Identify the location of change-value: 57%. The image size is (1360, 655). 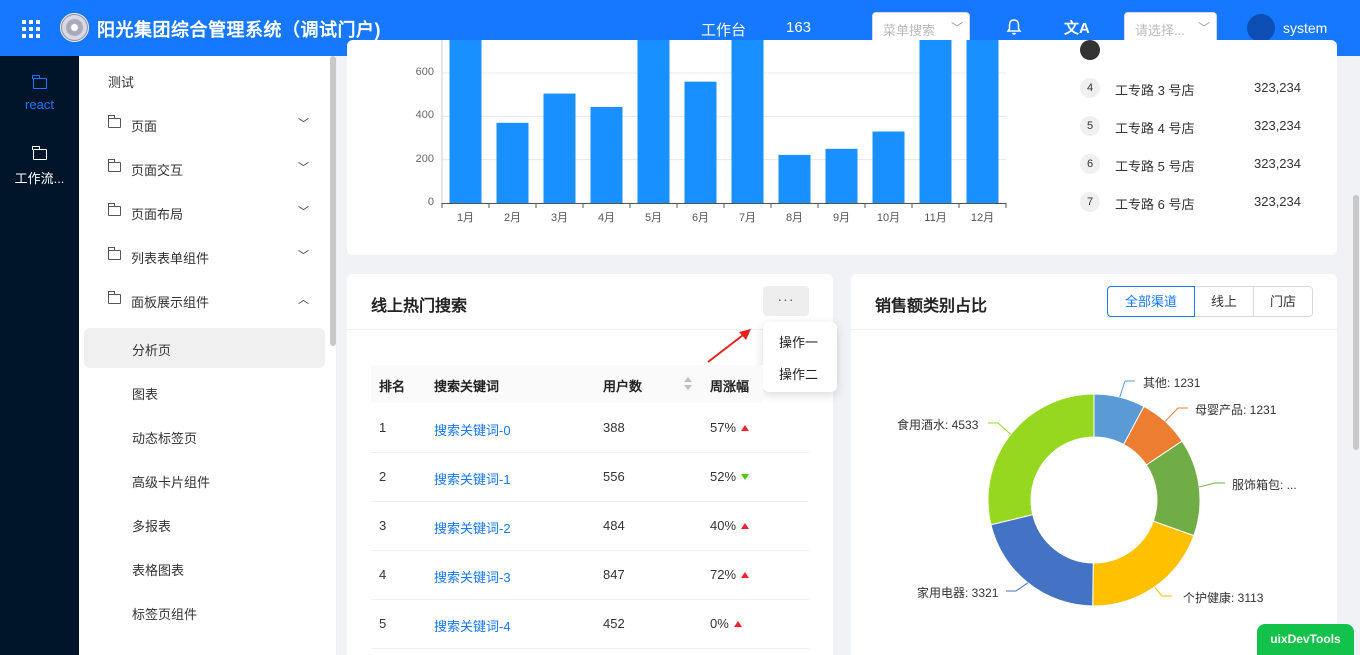
(723, 427).